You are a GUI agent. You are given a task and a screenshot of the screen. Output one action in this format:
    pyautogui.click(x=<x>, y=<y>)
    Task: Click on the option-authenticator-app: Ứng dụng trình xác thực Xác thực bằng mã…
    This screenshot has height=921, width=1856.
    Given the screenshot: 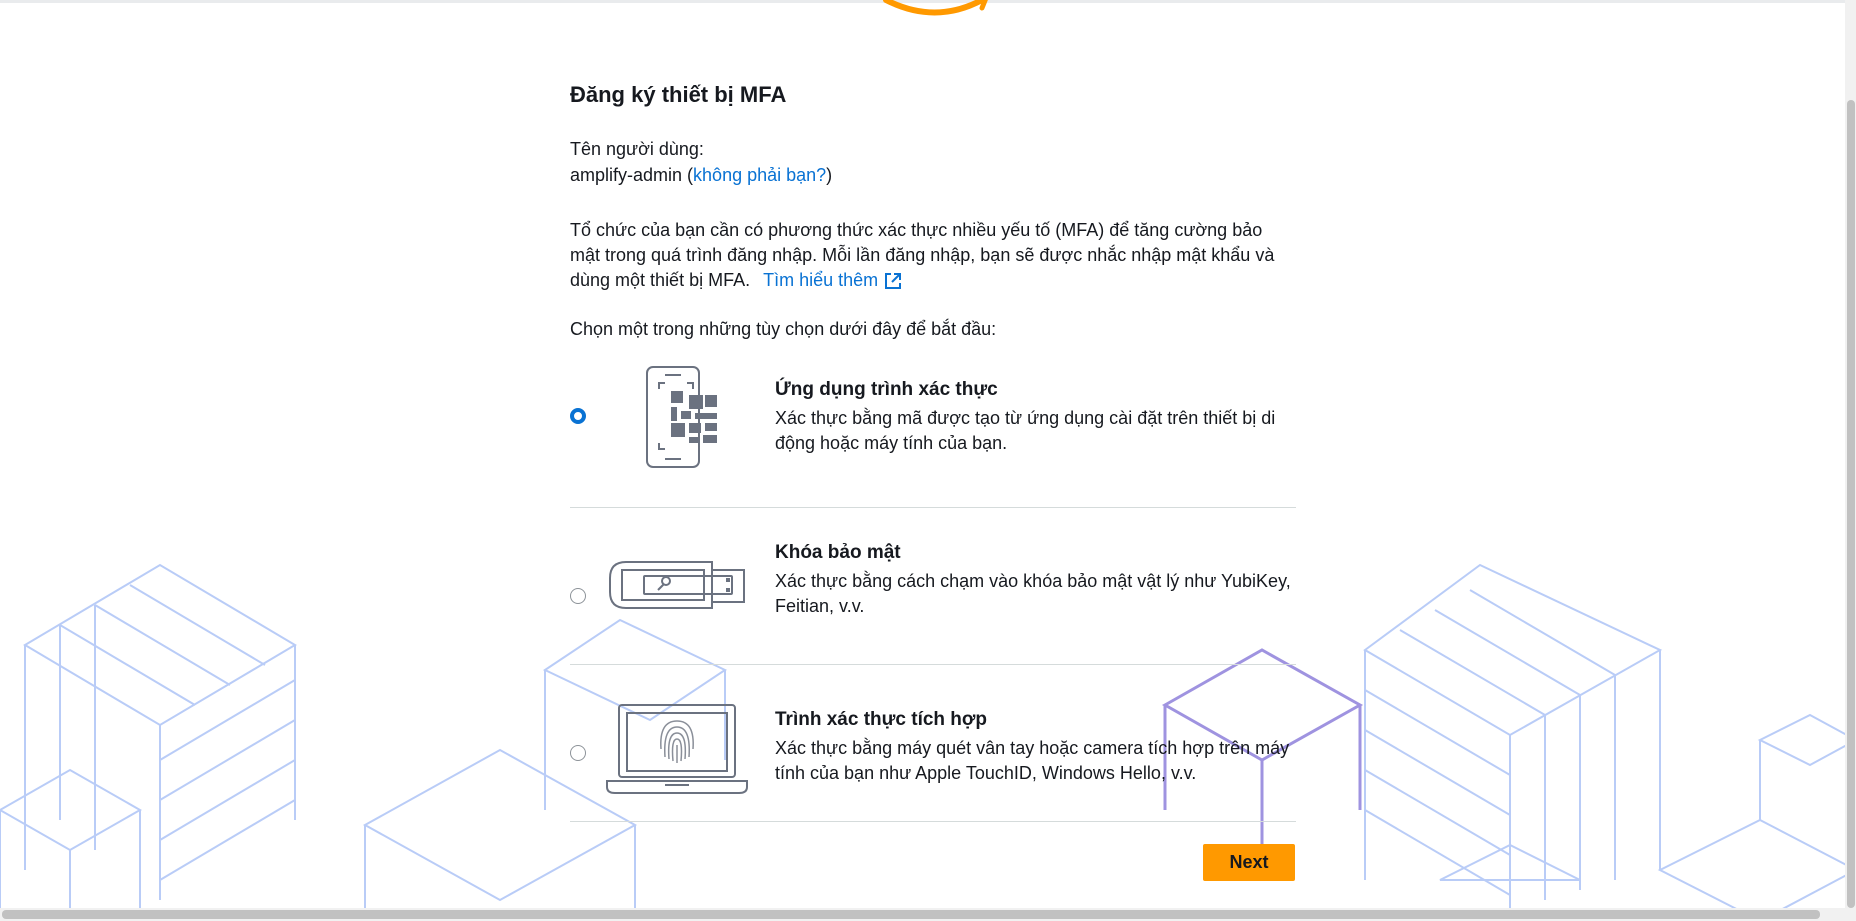 What is the action you would take?
    pyautogui.click(x=933, y=436)
    